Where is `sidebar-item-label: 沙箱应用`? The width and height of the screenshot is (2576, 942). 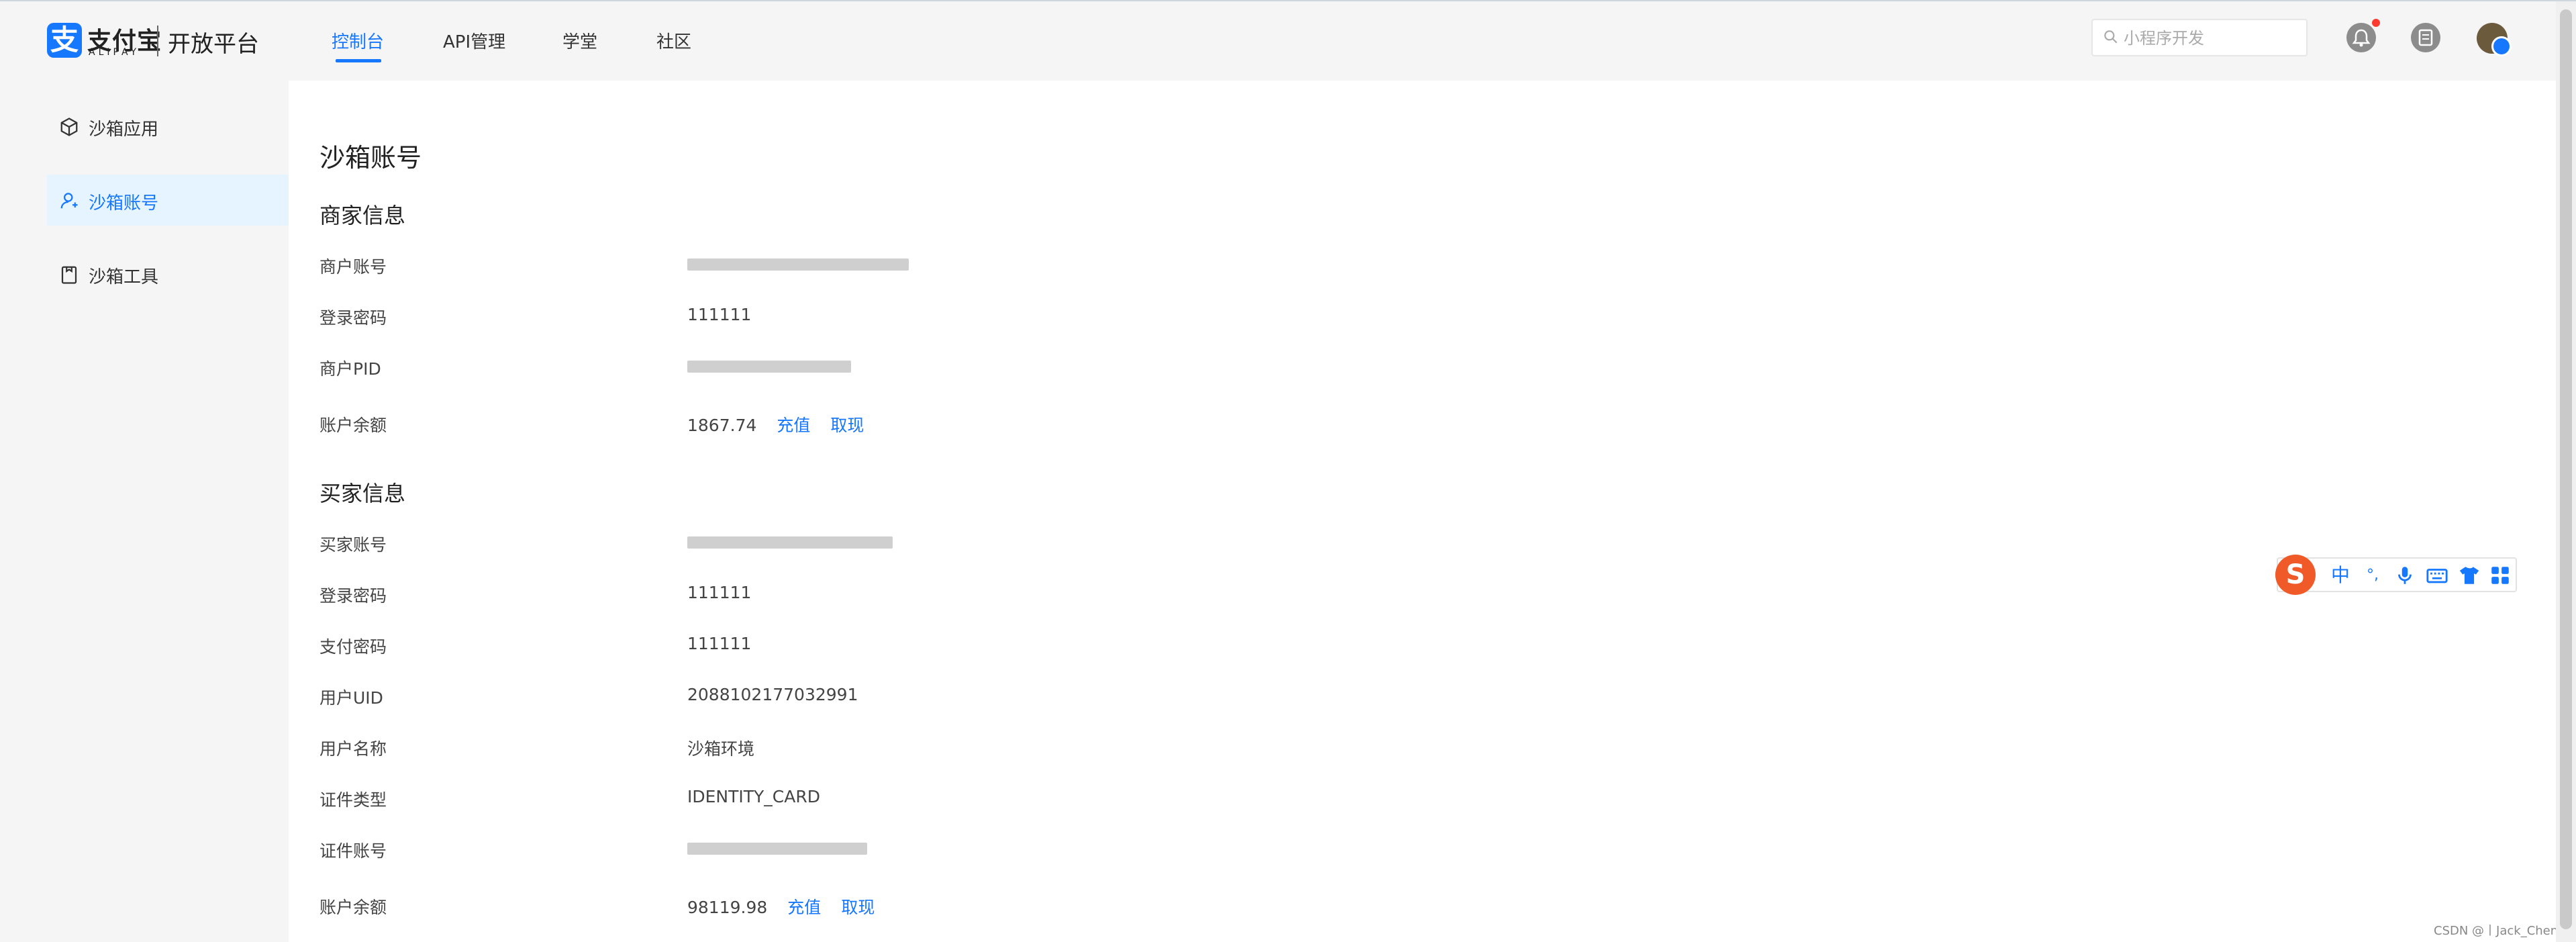
sidebar-item-label: 沙箱应用 is located at coordinates (124, 130).